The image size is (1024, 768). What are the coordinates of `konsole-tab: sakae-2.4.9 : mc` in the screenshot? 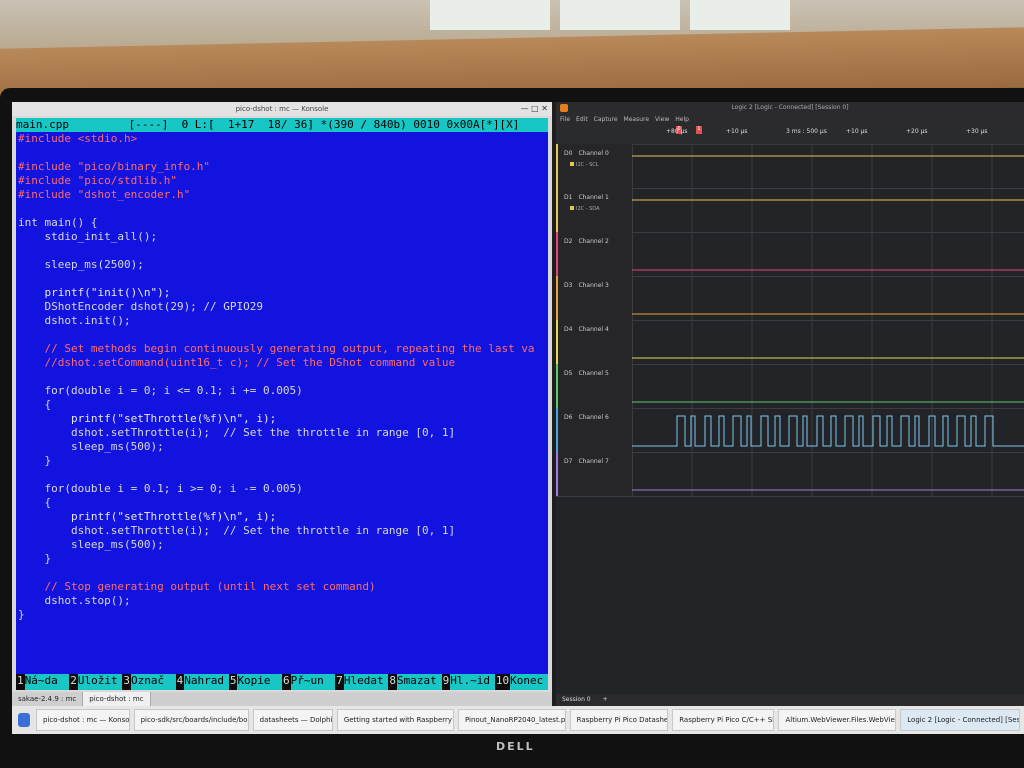 It's located at (48, 699).